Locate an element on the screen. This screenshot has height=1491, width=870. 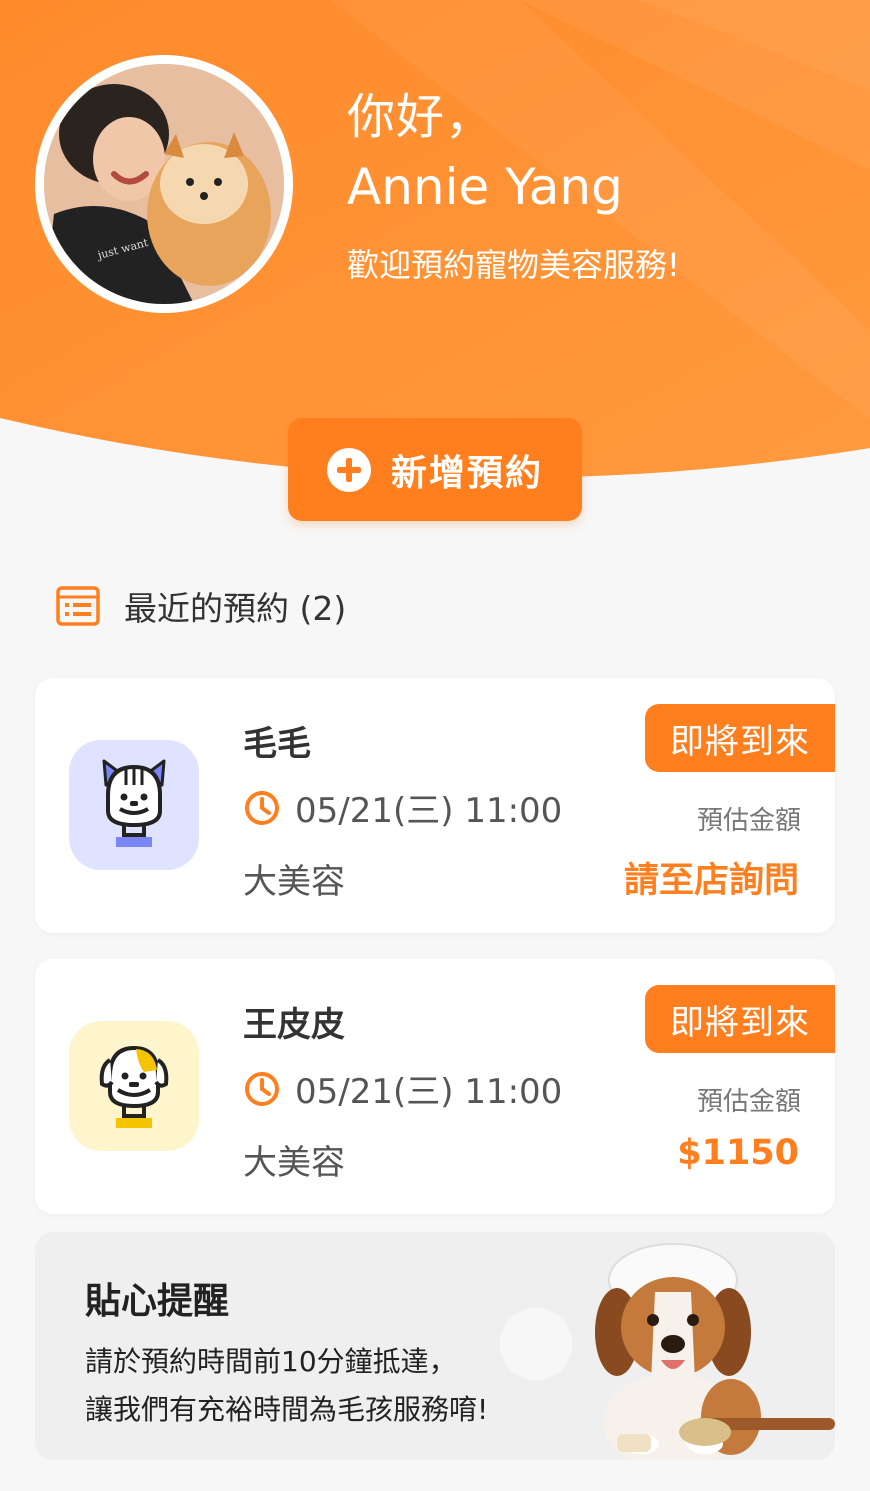
dog-icon is located at coordinates (134, 1086).